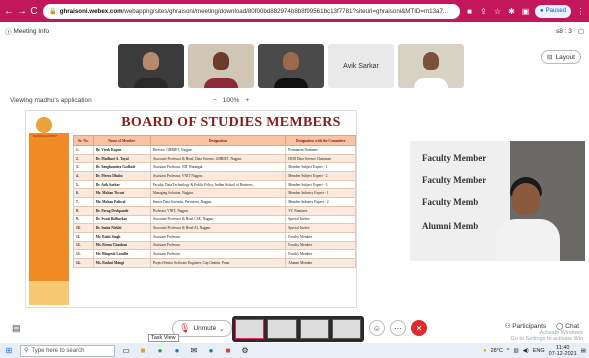  What do you see at coordinates (450, 202) in the screenshot?
I see `board-line: Faculty Memb` at bounding box center [450, 202].